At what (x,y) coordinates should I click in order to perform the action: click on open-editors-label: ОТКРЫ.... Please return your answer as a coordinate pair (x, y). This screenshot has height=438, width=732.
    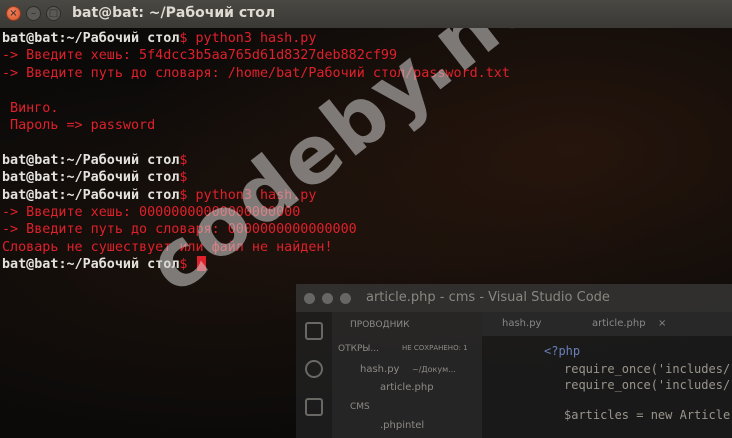
    Looking at the image, I should click on (358, 349).